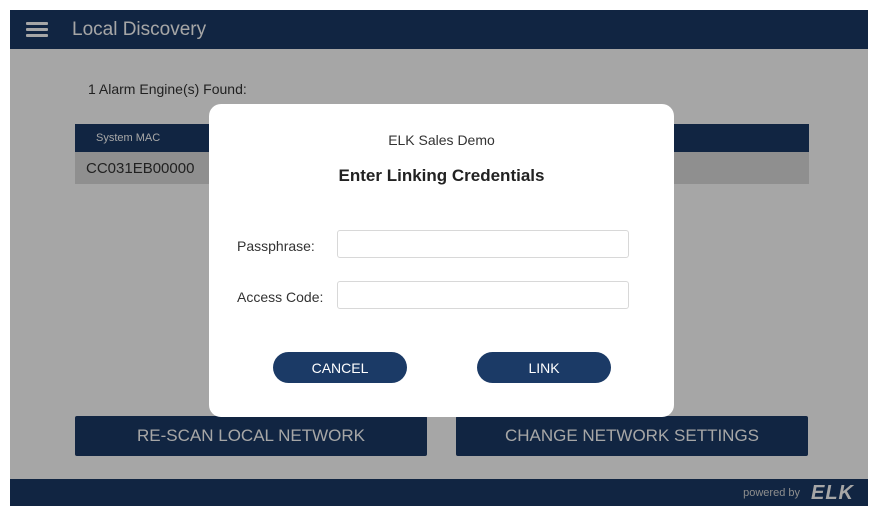 The width and height of the screenshot is (874, 506). What do you see at coordinates (340, 367) in the screenshot?
I see `cancel-button: CANCEL` at bounding box center [340, 367].